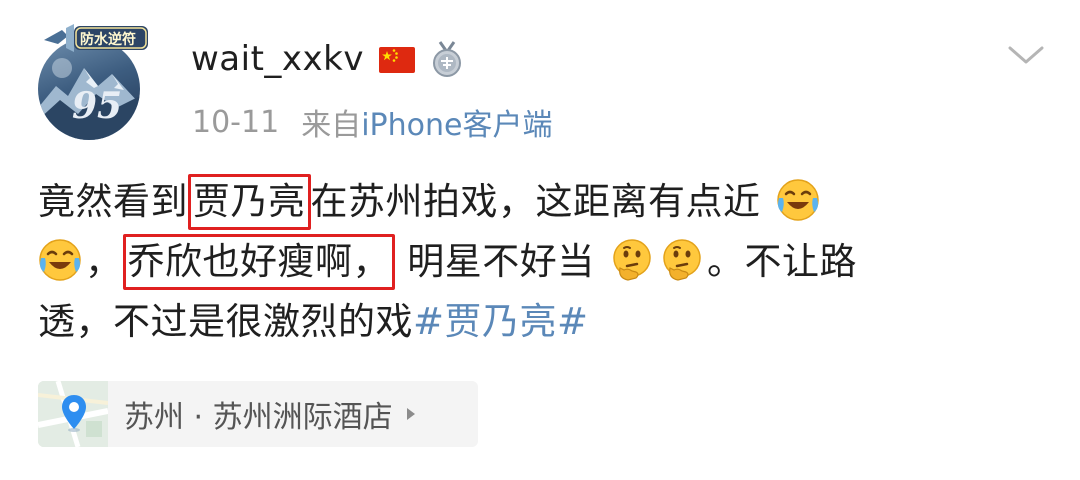 The width and height of the screenshot is (1080, 480). I want to click on post-date: 10-11, so click(236, 122).